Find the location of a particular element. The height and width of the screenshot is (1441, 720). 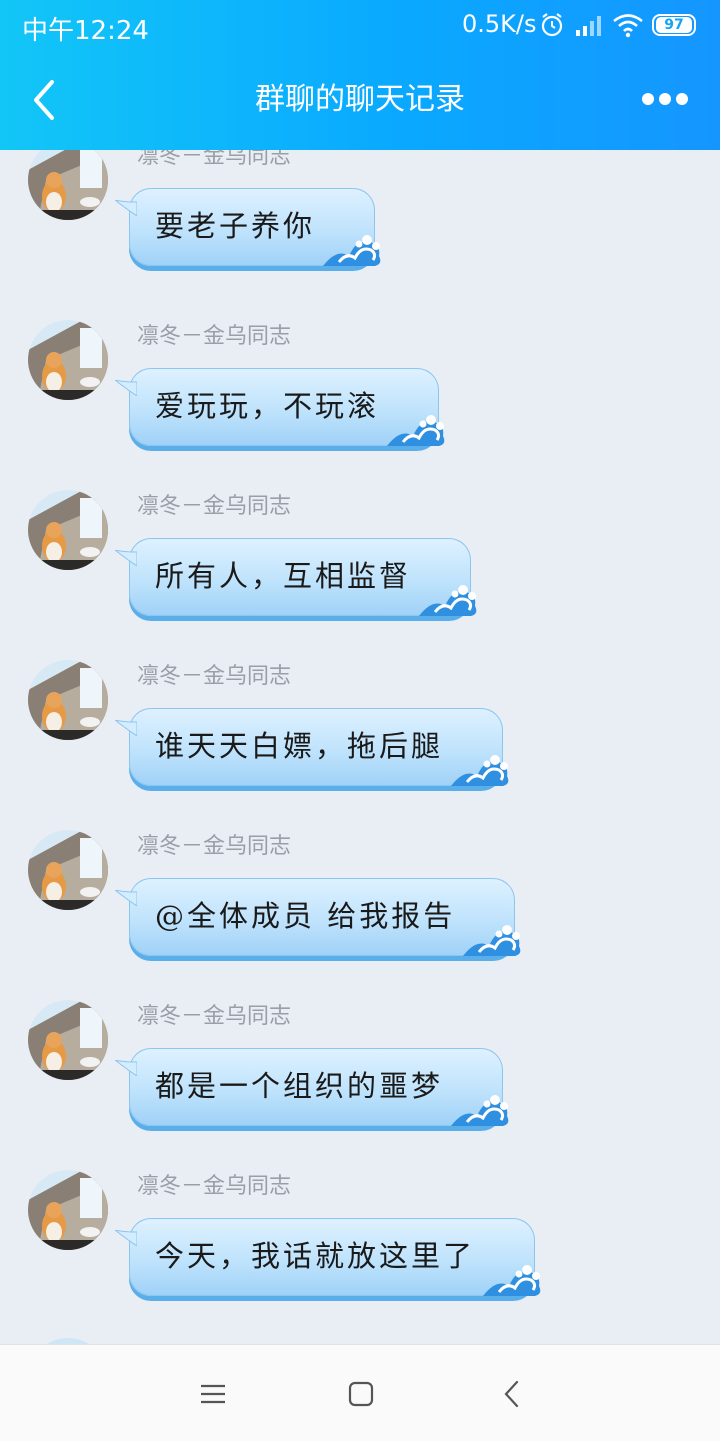

message-bubble: 都是一个组织的噩梦 is located at coordinates (312, 1087).